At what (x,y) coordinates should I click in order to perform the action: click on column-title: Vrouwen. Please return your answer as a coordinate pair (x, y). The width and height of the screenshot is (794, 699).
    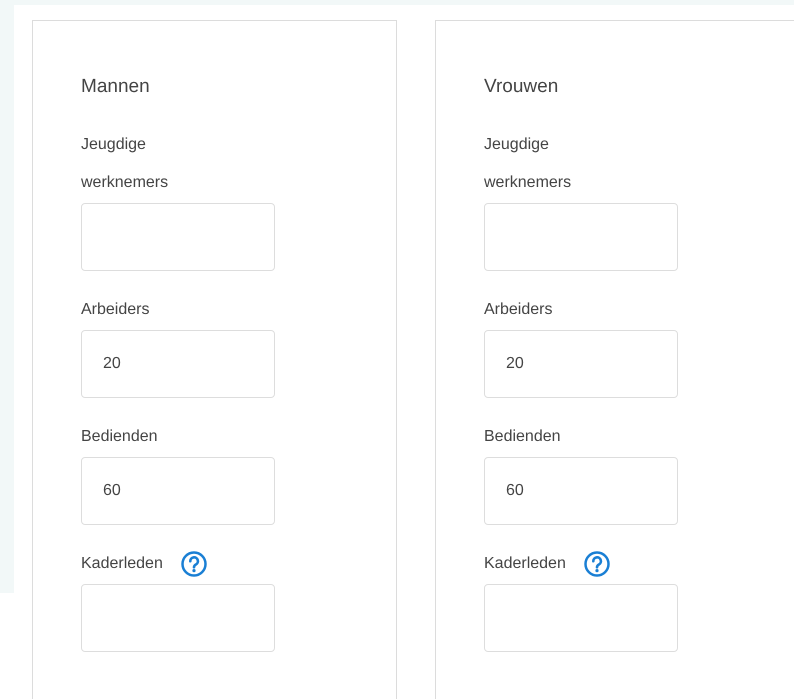
    Looking at the image, I should click on (521, 87).